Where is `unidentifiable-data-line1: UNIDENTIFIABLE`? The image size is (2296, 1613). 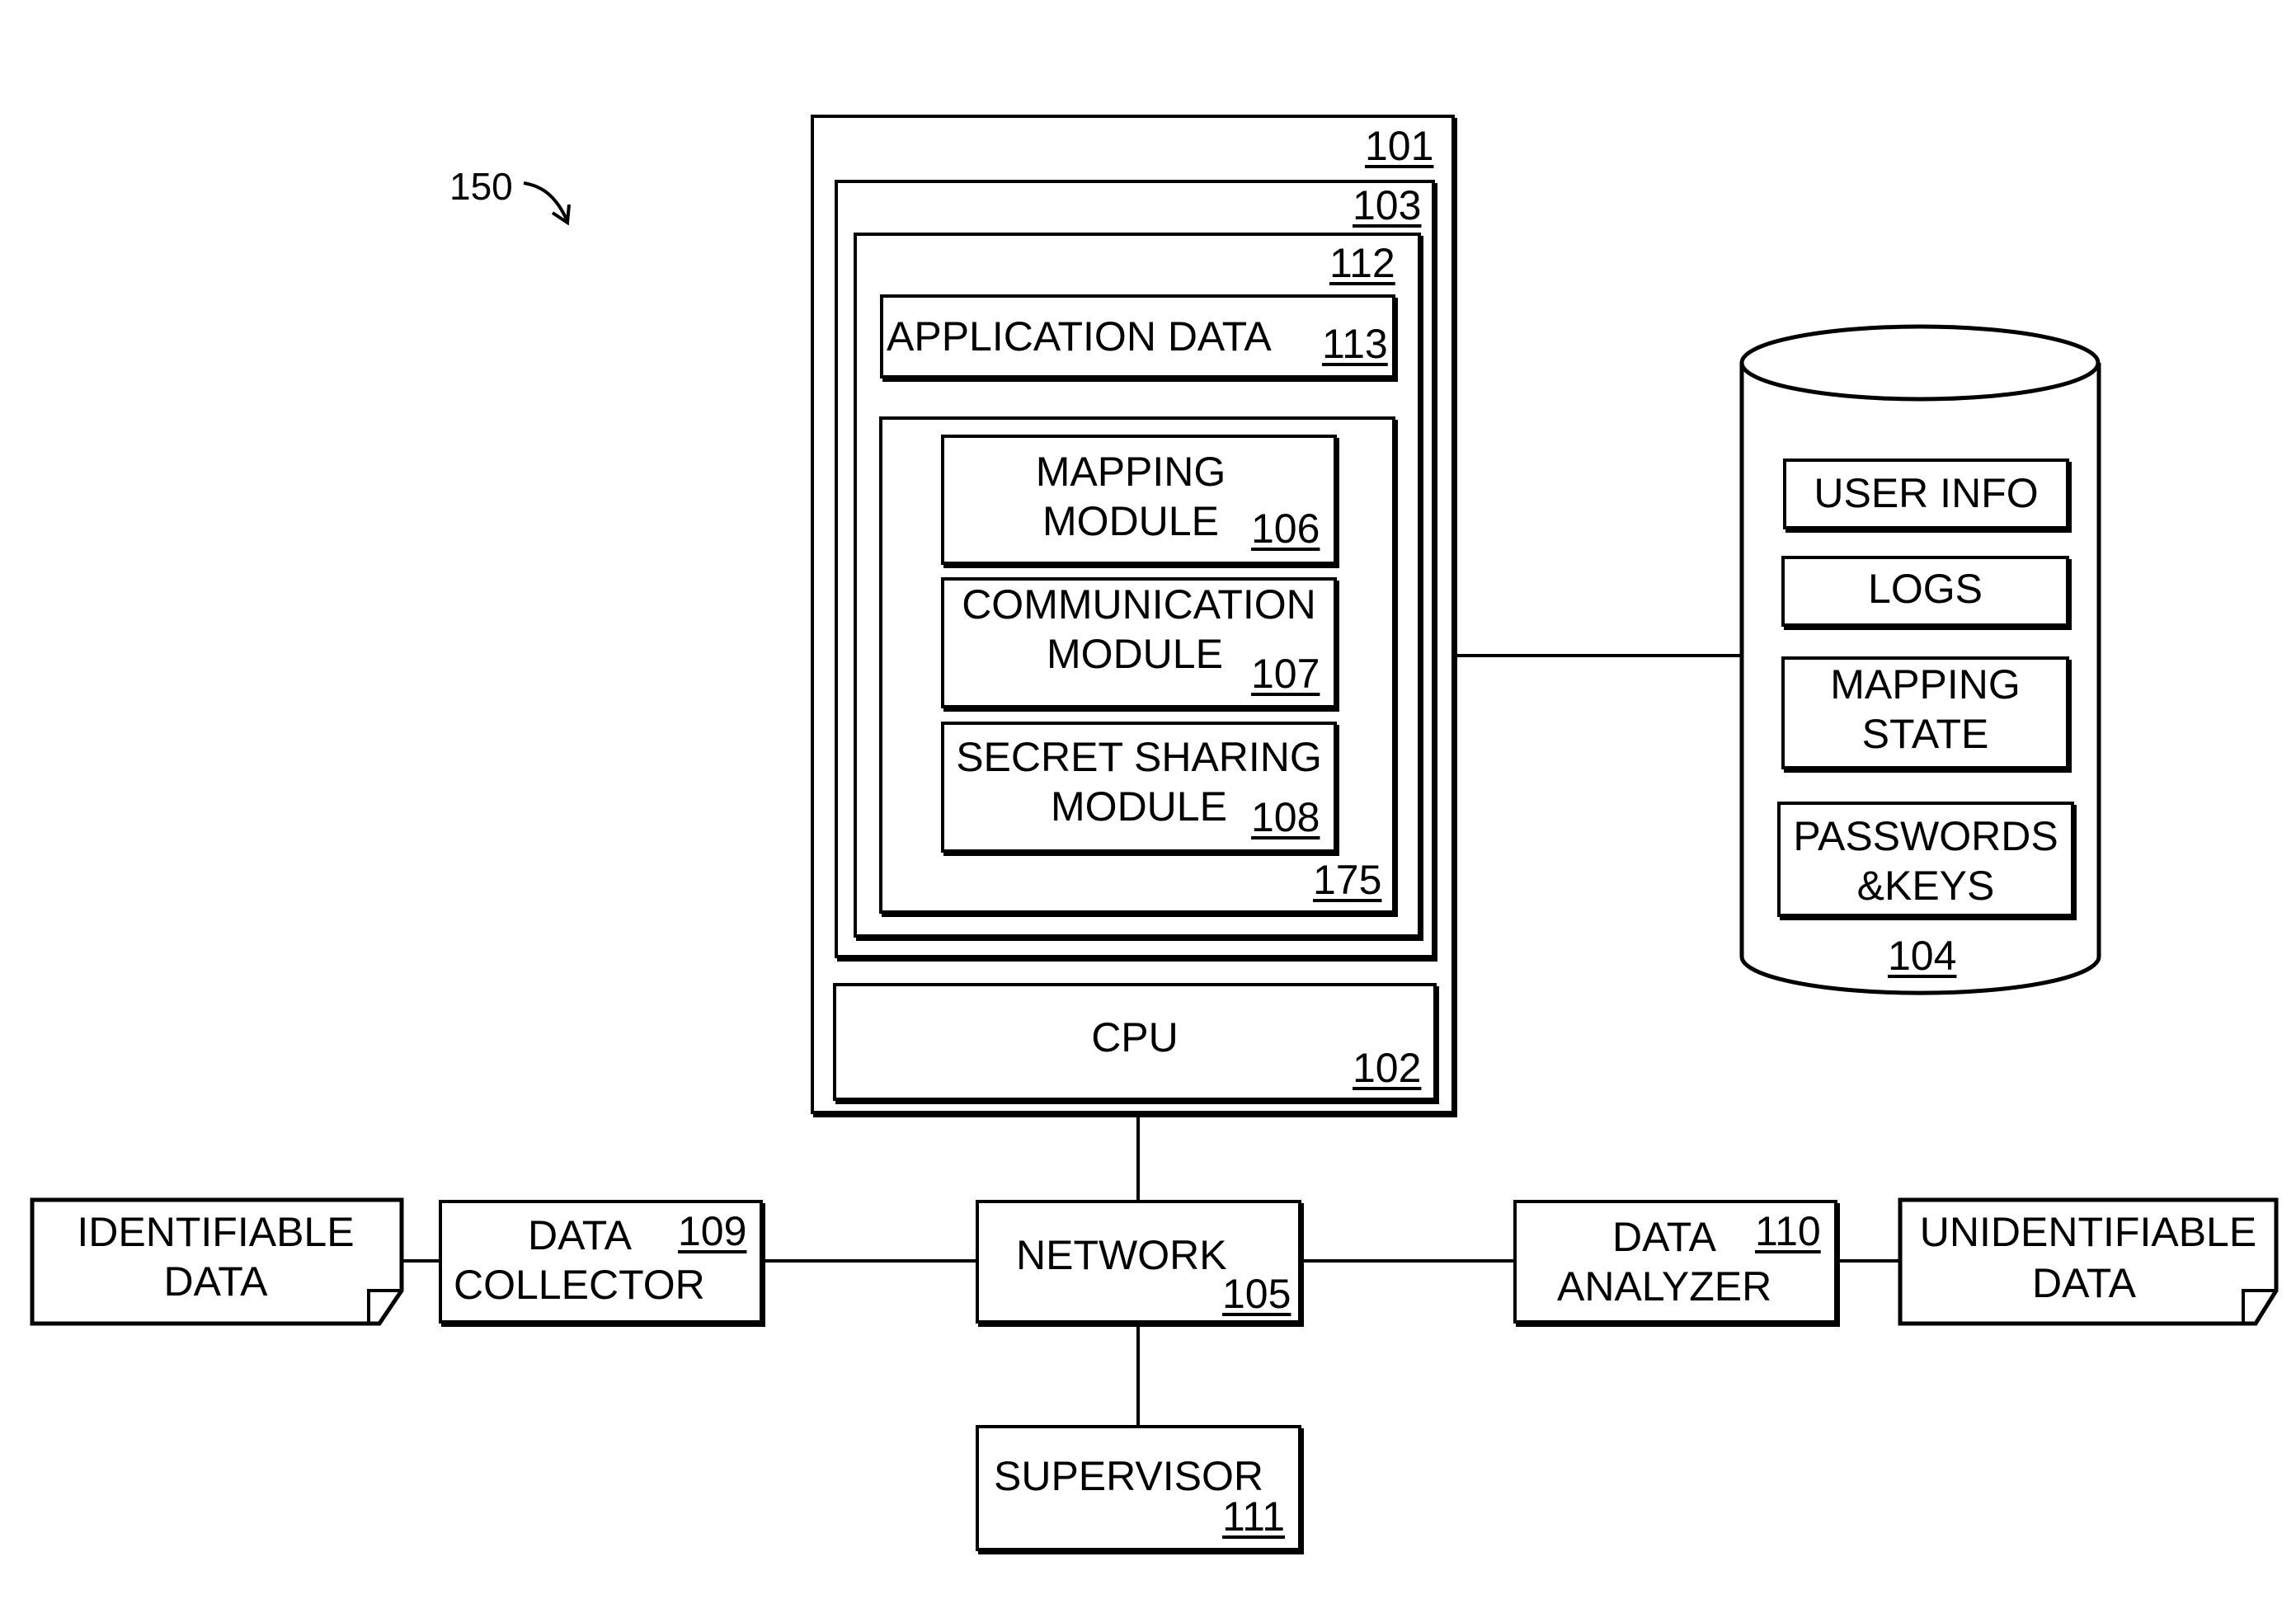 unidentifiable-data-line1: UNIDENTIFIABLE is located at coordinates (2088, 1232).